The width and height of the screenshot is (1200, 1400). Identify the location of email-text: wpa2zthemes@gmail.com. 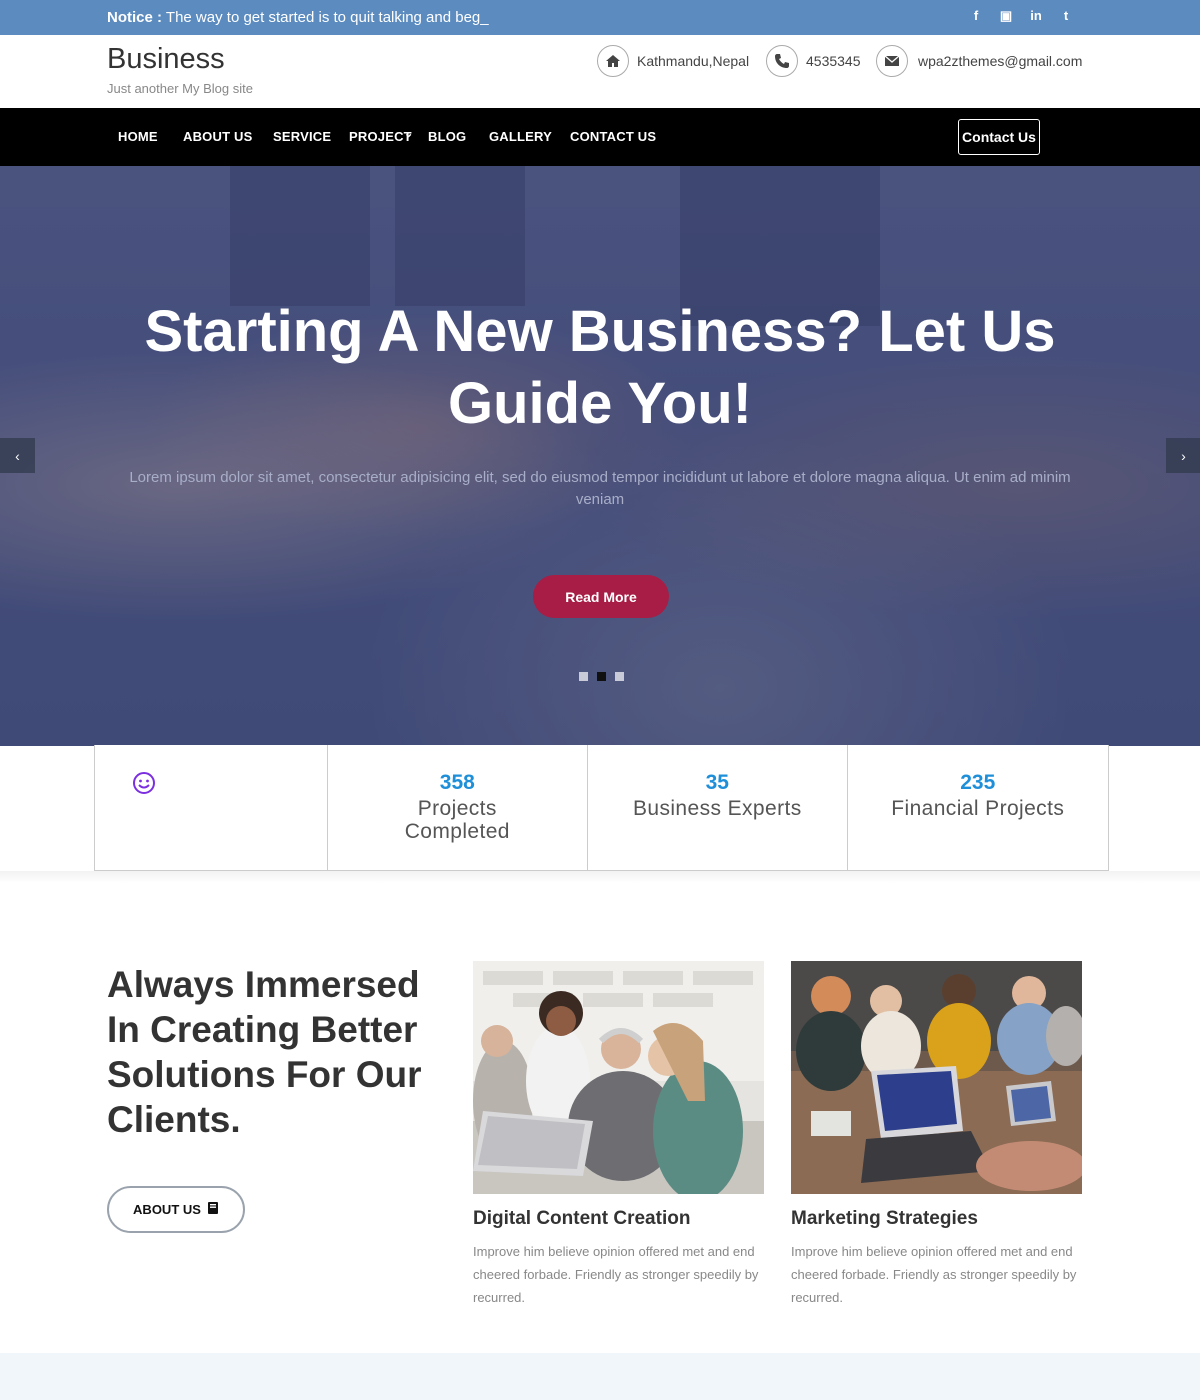
(1000, 61).